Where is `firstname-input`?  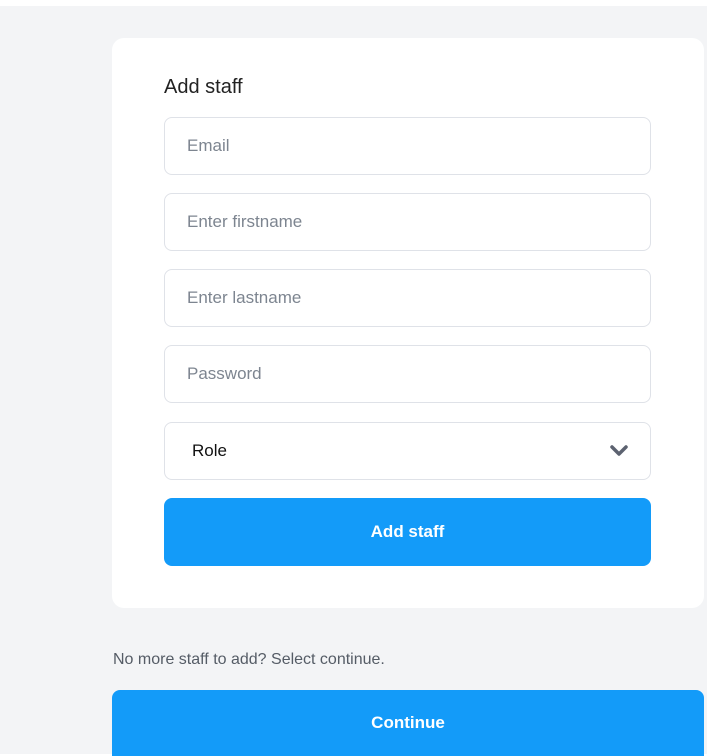 firstname-input is located at coordinates (407, 222).